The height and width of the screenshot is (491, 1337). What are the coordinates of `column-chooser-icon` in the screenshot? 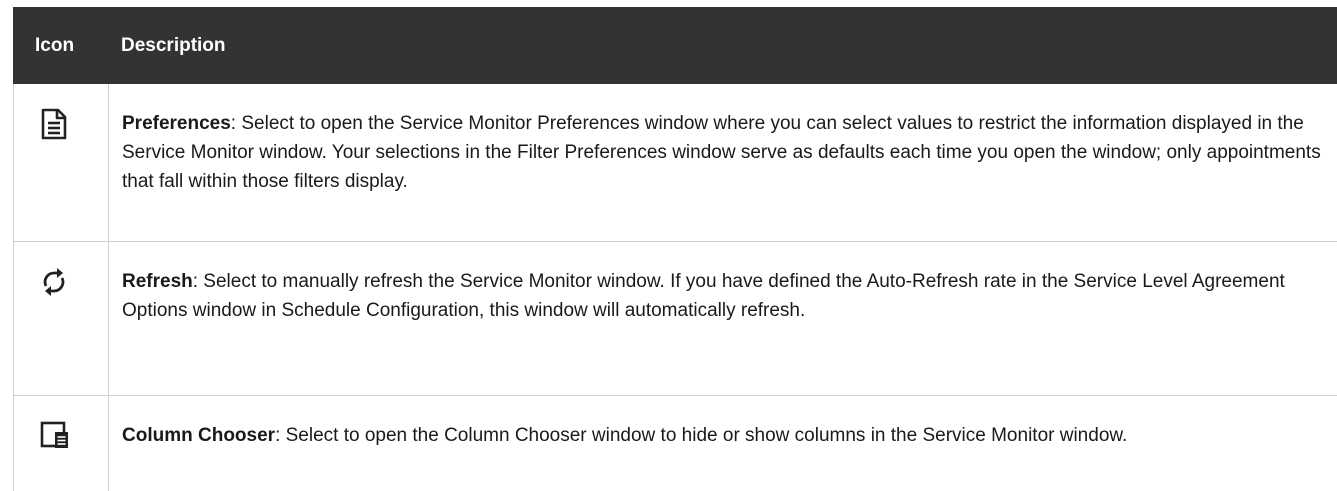 It's located at (74, 435).